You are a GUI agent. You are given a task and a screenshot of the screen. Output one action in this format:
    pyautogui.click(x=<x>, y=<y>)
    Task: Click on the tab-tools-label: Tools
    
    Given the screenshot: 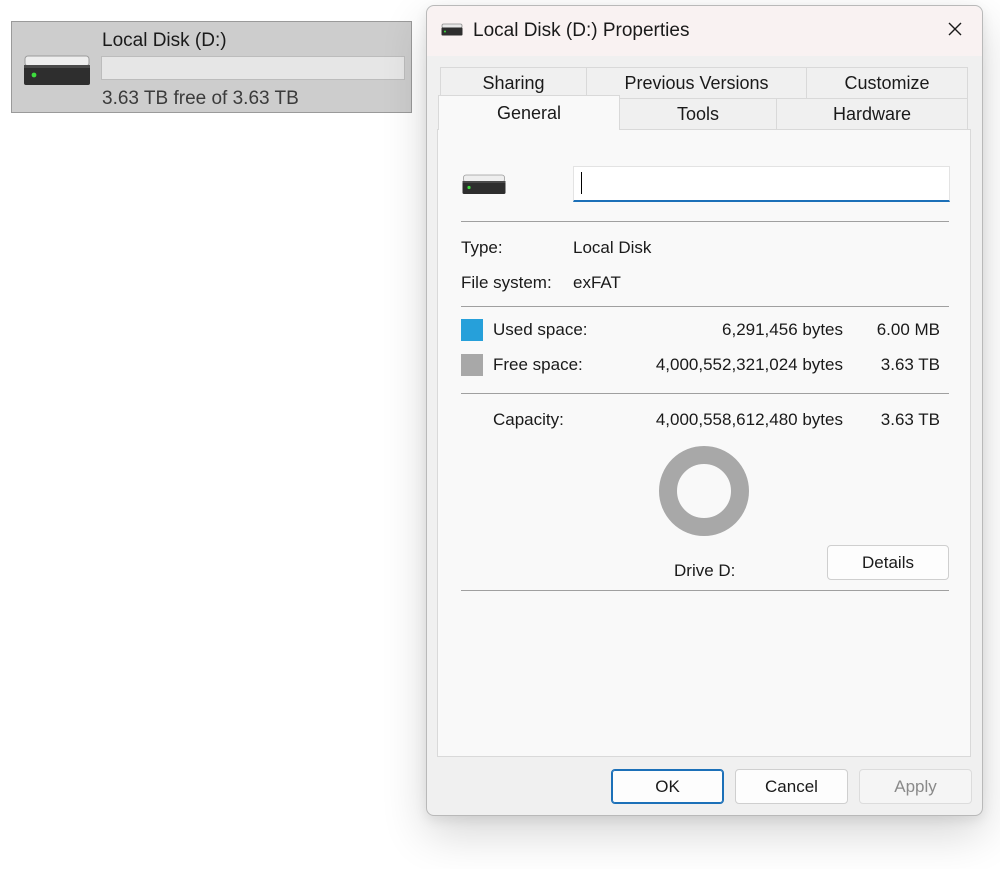 What is the action you would take?
    pyautogui.click(x=698, y=113)
    